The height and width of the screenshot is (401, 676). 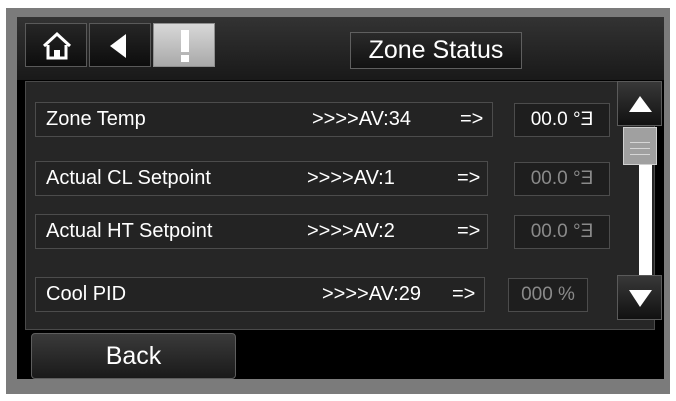 I want to click on row-zone-temp: Zone Temp >>>>AV:34 =>, so click(x=264, y=119).